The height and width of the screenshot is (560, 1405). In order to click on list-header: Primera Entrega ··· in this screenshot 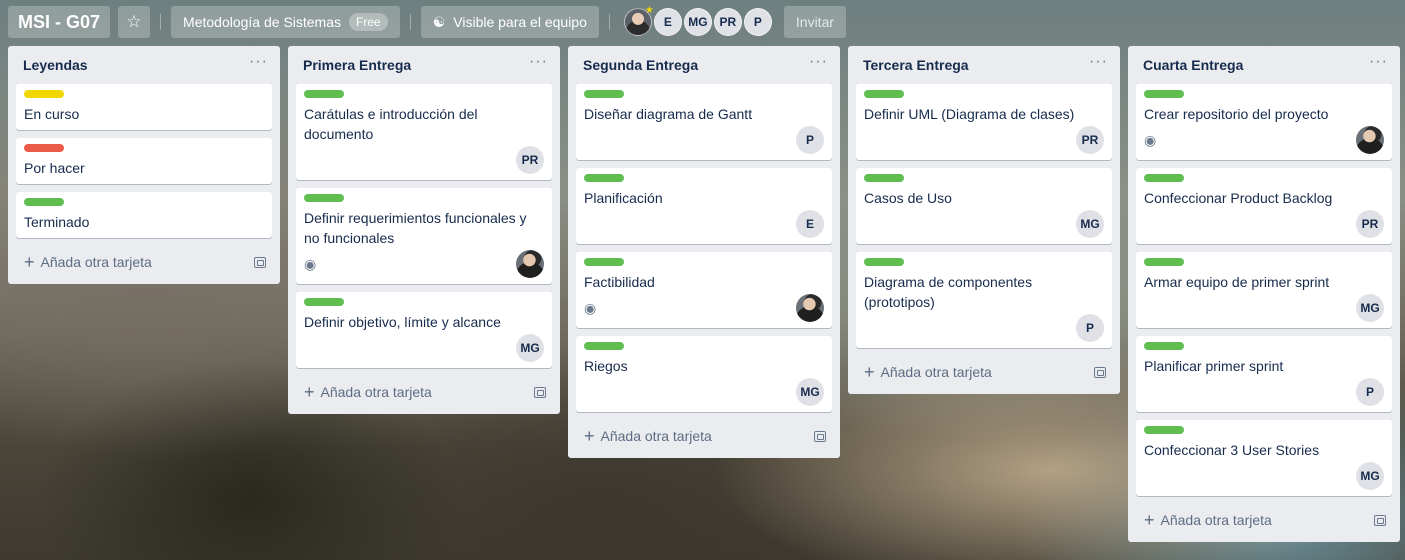, I will do `click(424, 65)`.